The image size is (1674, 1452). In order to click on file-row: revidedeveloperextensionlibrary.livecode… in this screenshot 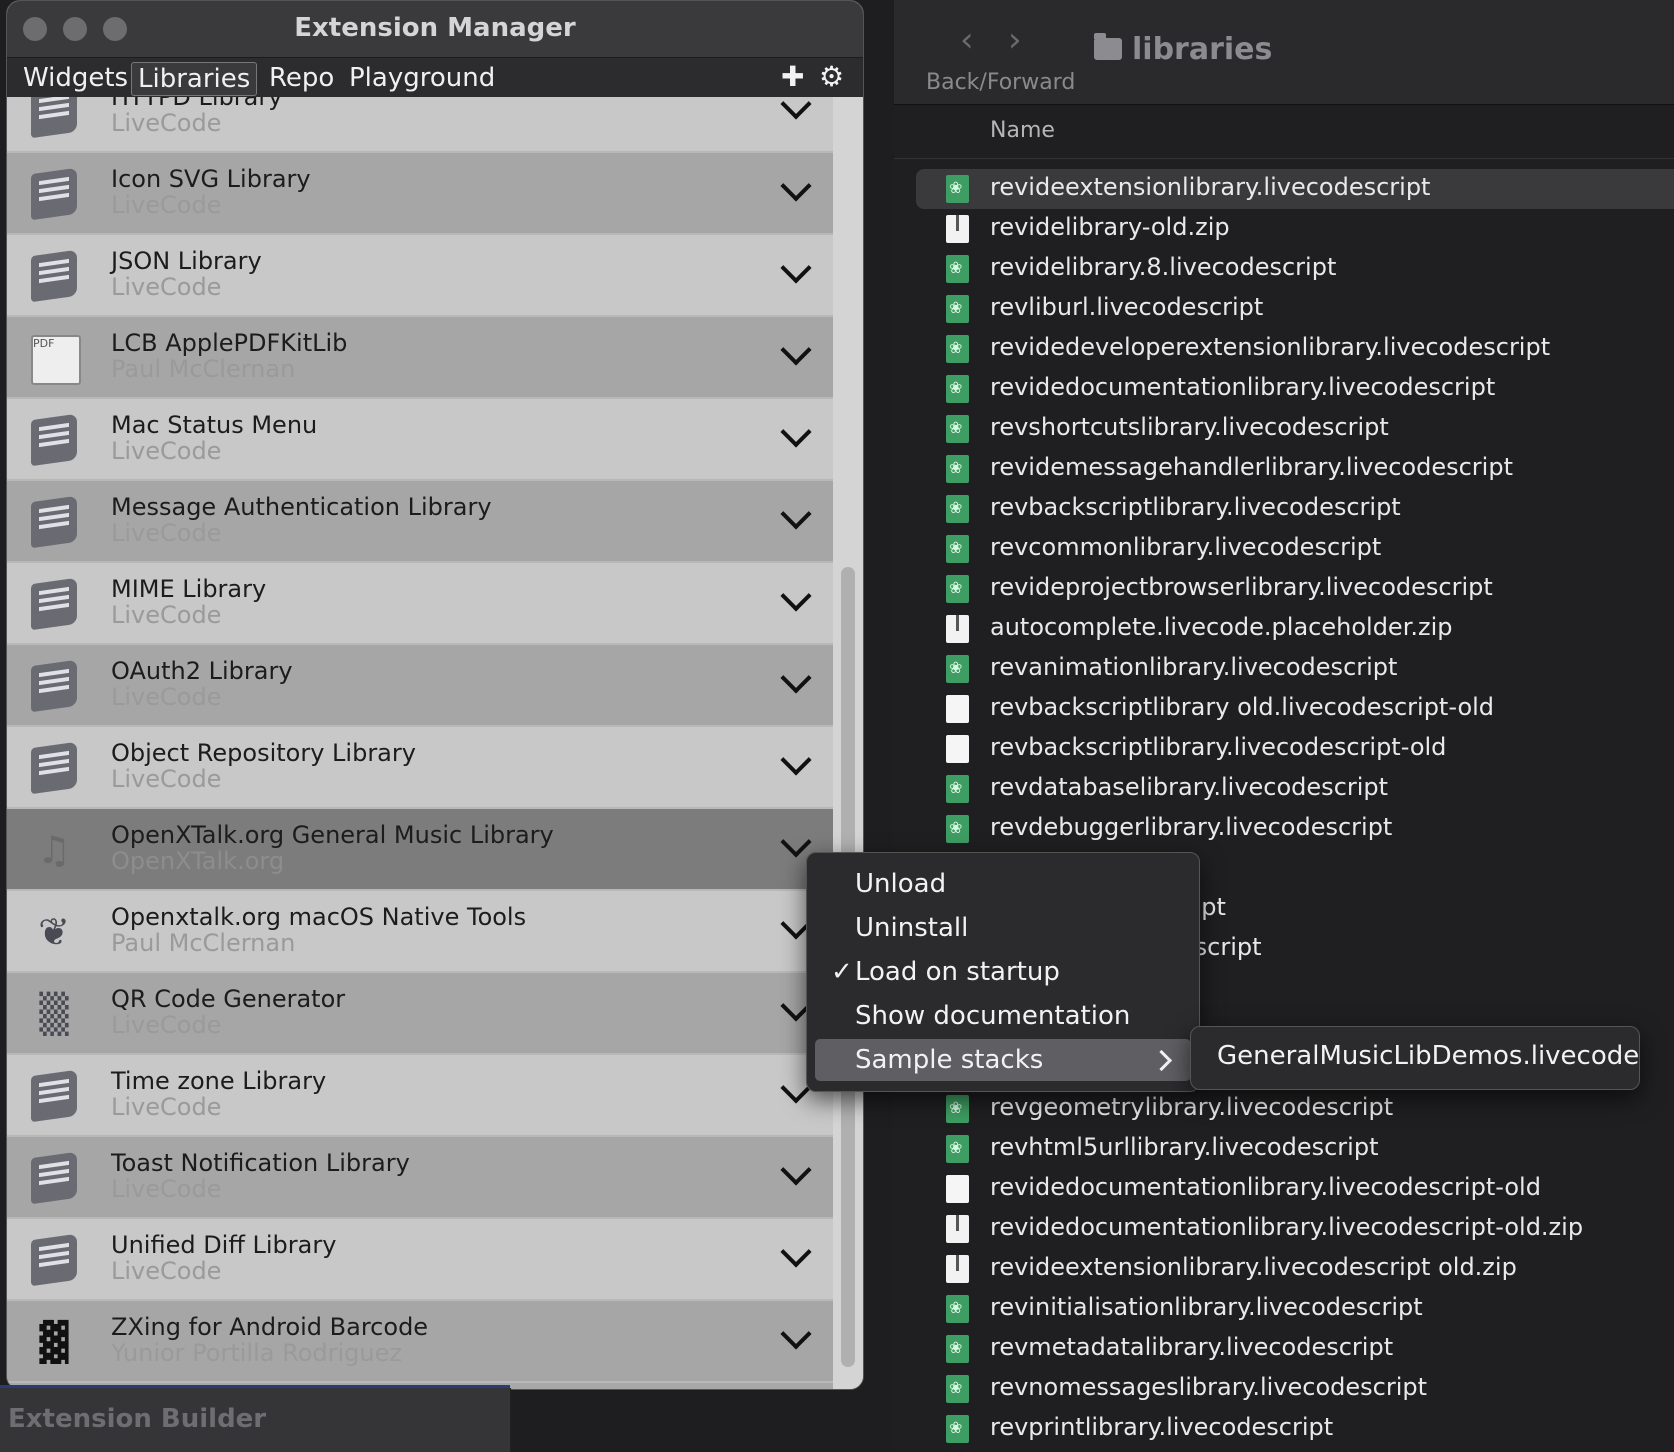, I will do `click(1295, 349)`.